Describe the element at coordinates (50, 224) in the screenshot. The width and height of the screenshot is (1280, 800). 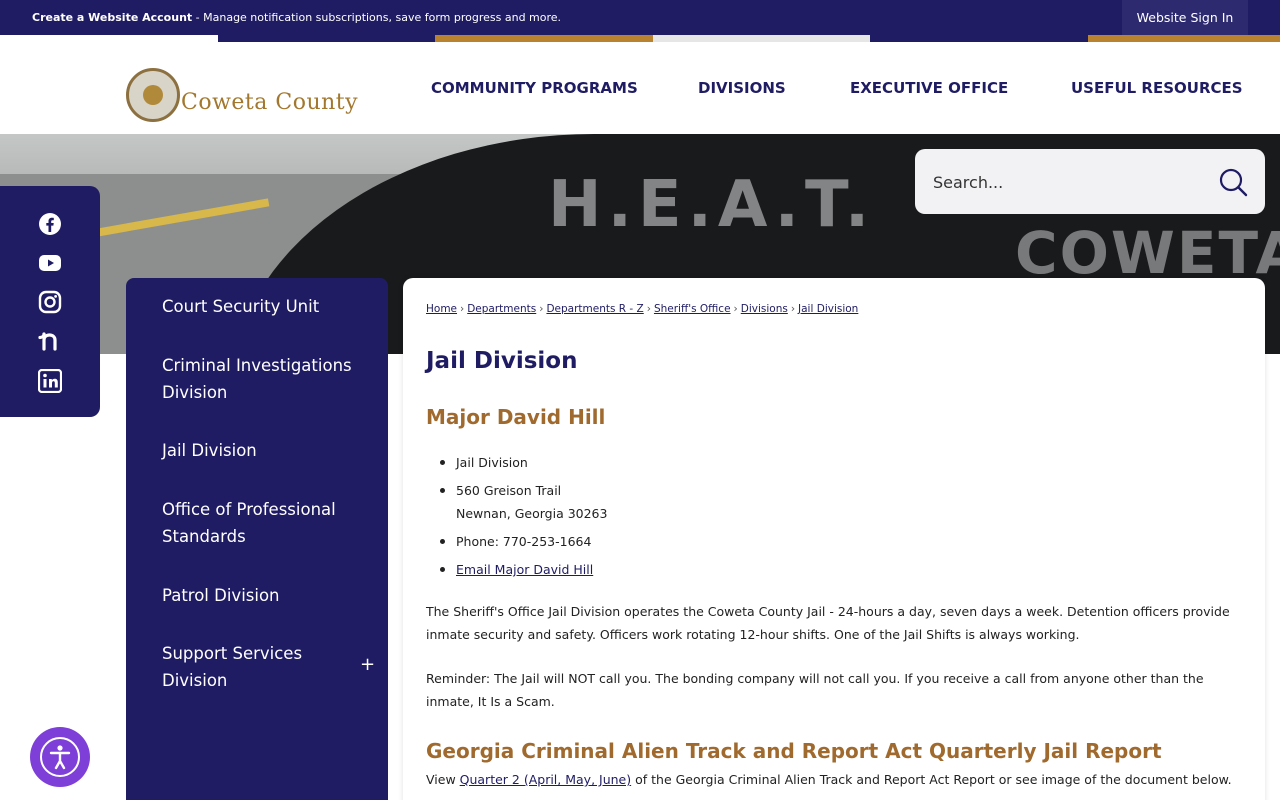
I see `facebook-icon` at that location.